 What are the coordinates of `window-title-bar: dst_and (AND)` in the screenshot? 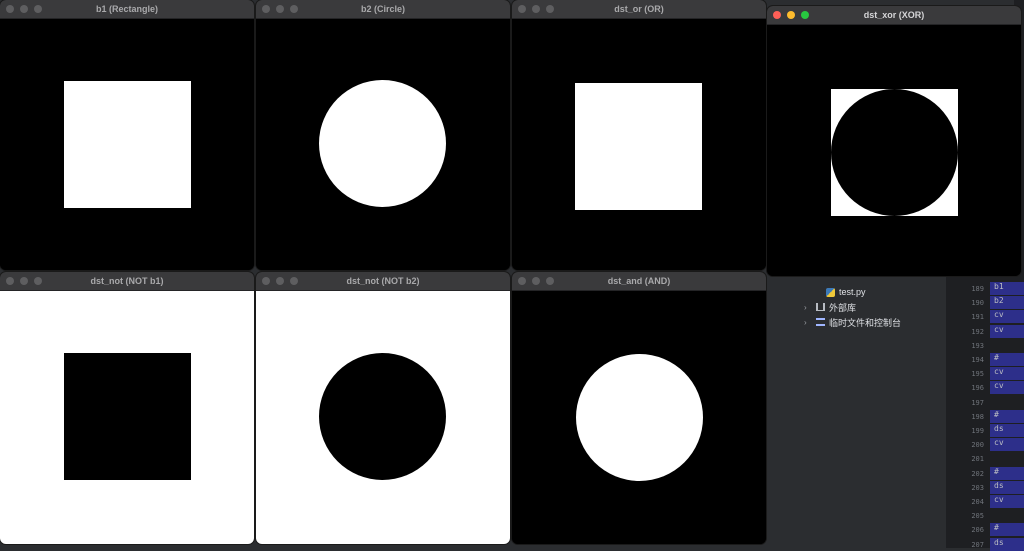 It's located at (639, 281).